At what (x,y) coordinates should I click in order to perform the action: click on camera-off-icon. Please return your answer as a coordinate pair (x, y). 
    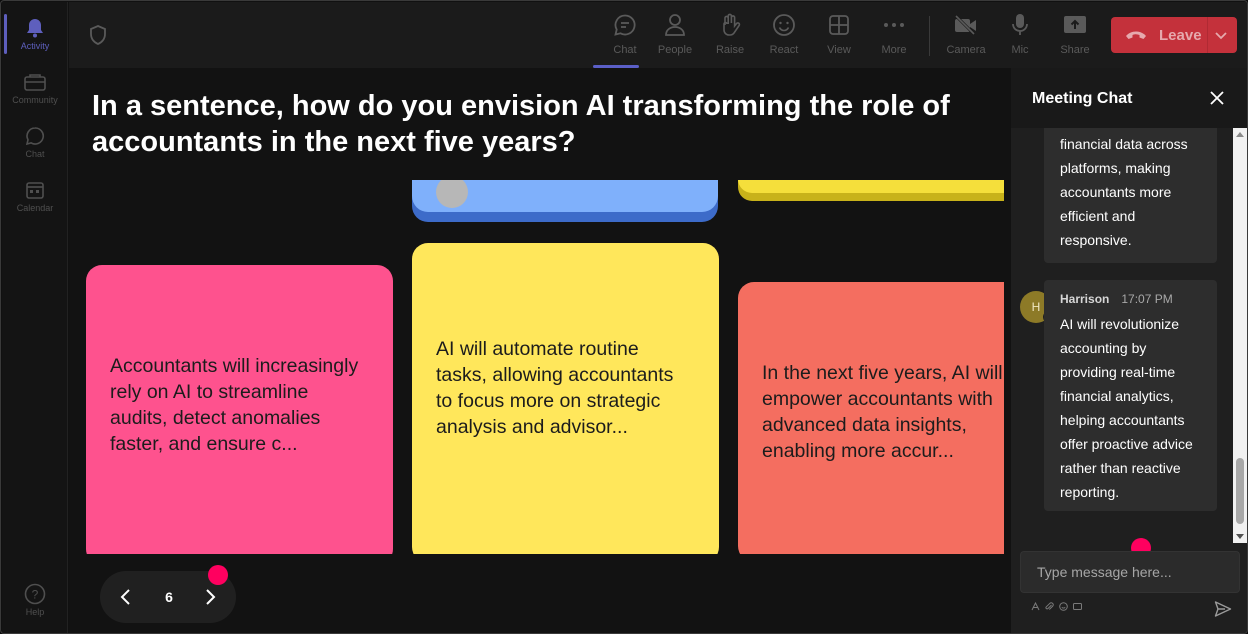
    Looking at the image, I should click on (966, 25).